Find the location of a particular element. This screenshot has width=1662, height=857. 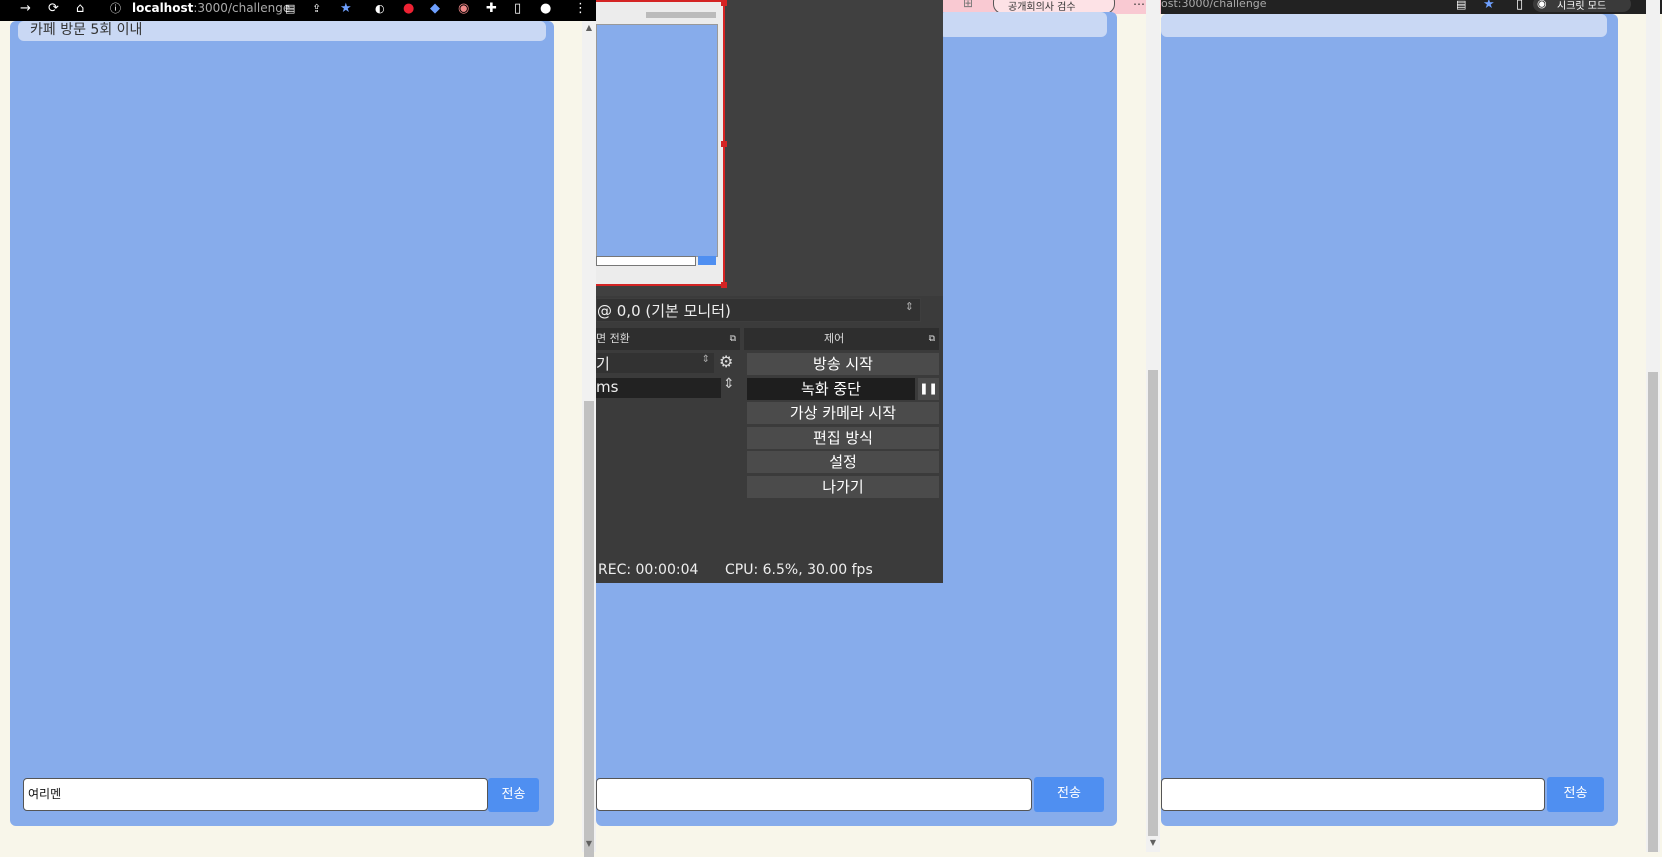

address-bar-right: ost:3000/challenge is located at coordinates (1214, 5).